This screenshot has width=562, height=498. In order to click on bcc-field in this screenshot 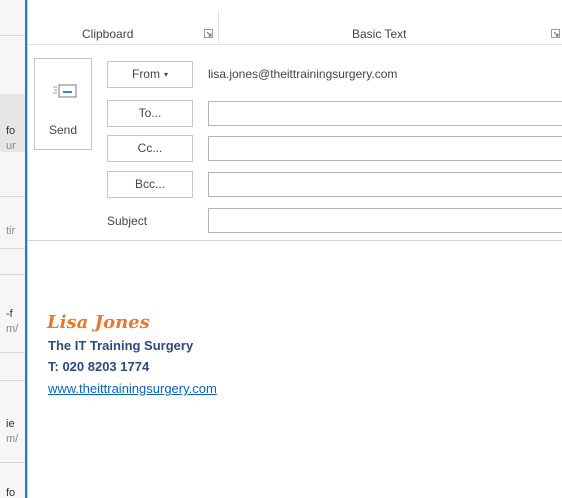, I will do `click(385, 184)`.